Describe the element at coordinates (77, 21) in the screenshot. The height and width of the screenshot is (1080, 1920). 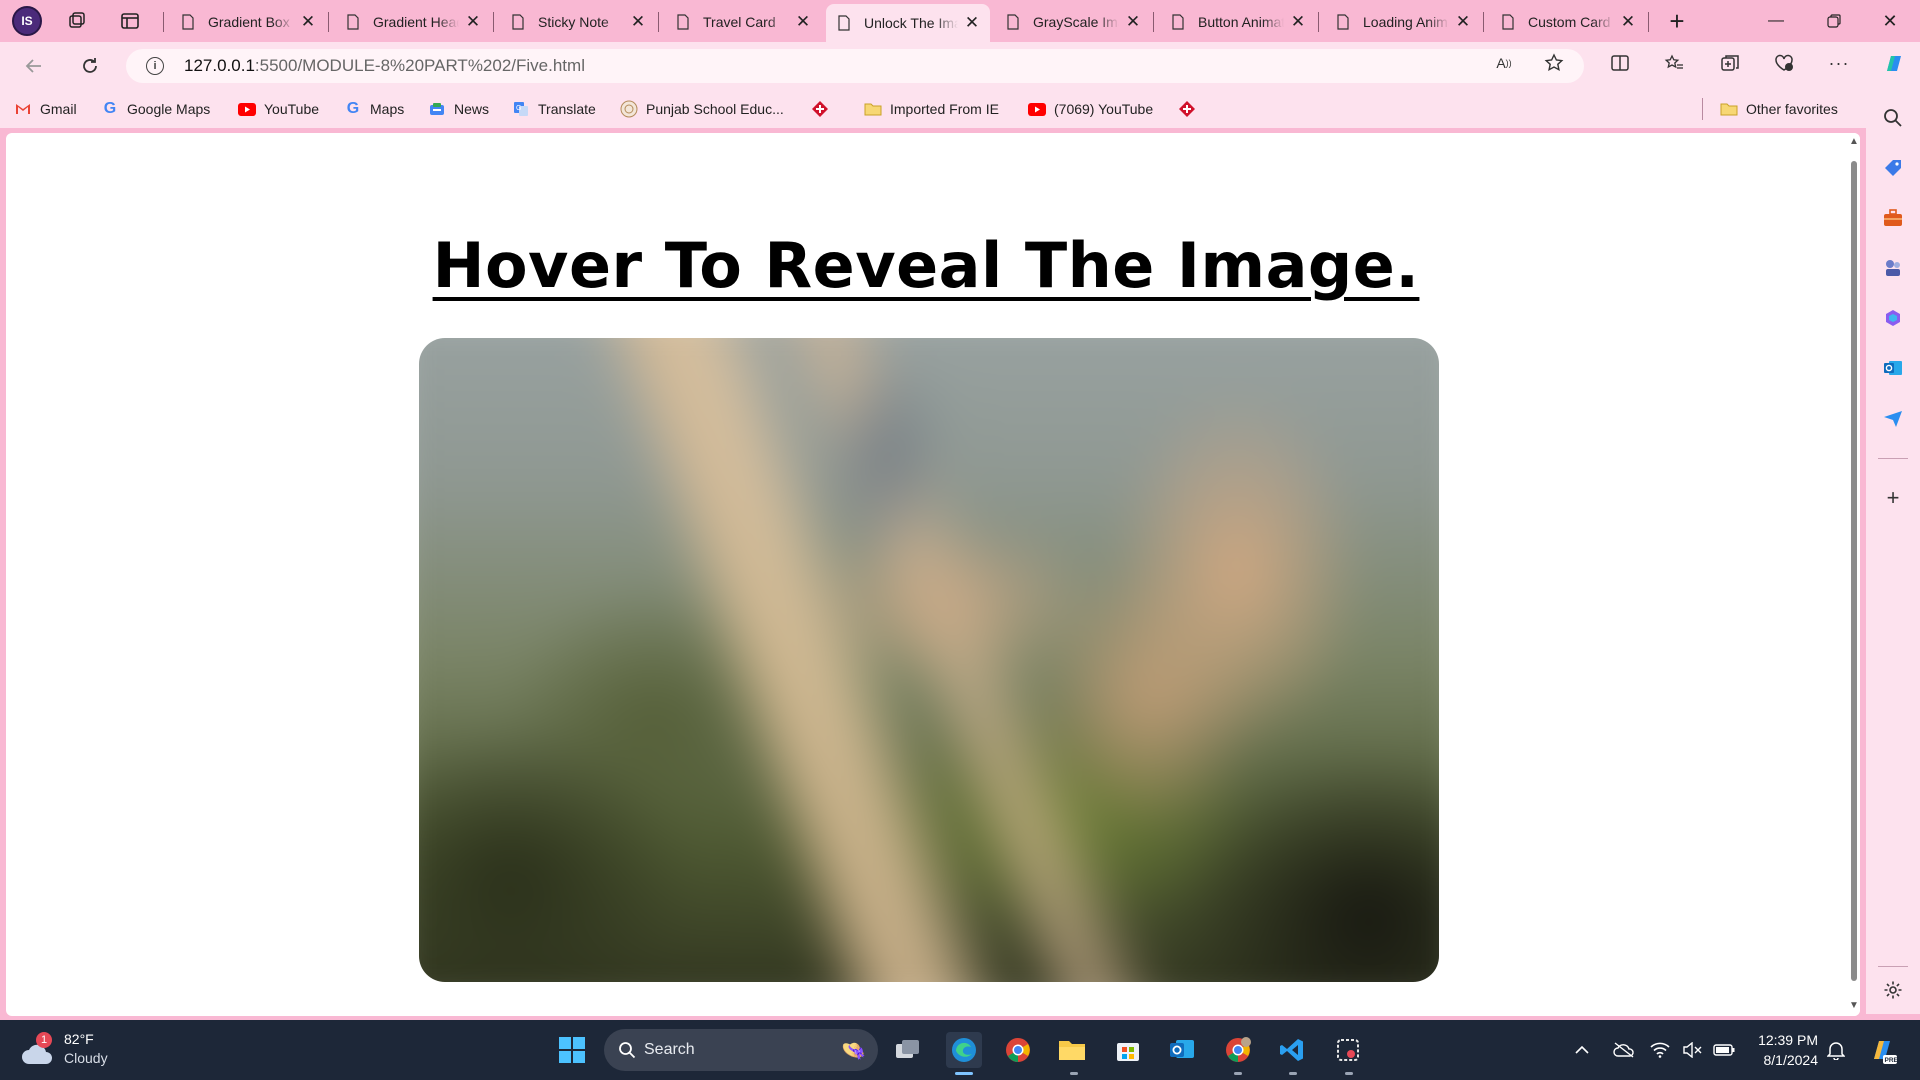
I see `workspaces-icon` at that location.